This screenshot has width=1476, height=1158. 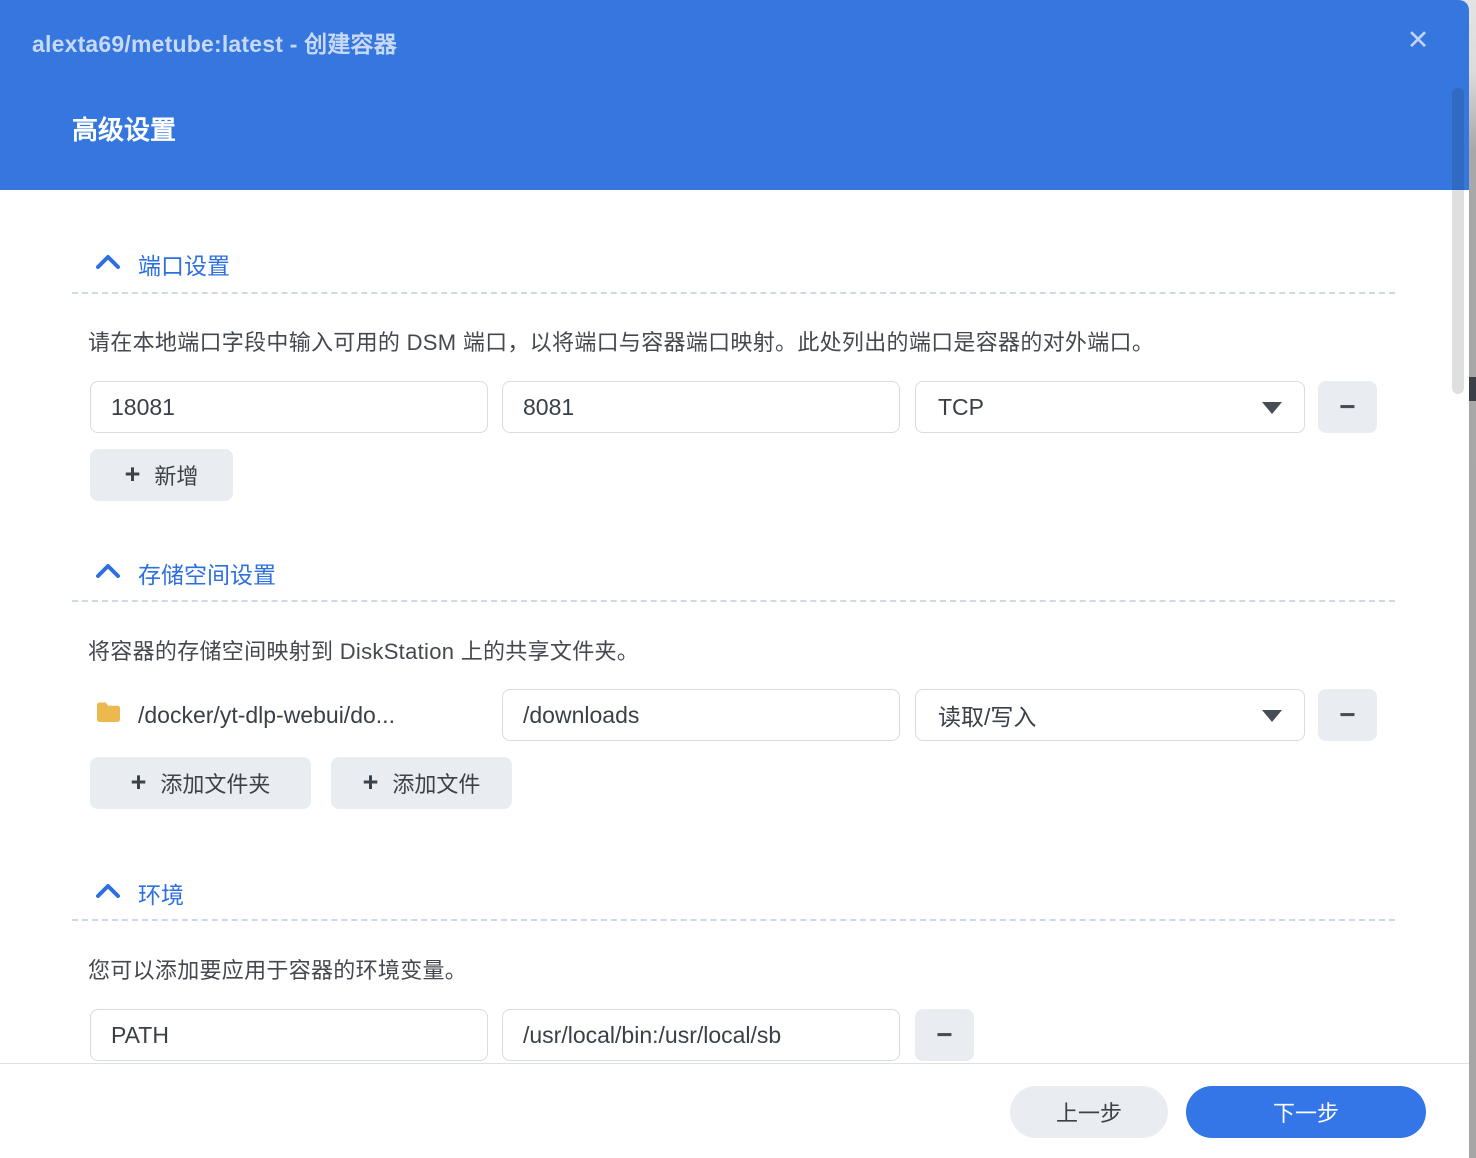 I want to click on remove-env-button: −, so click(x=944, y=1035).